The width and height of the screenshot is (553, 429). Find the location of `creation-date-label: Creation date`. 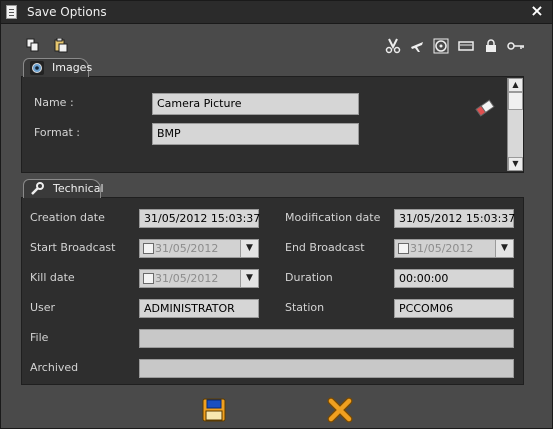

creation-date-label: Creation date is located at coordinates (67, 217).